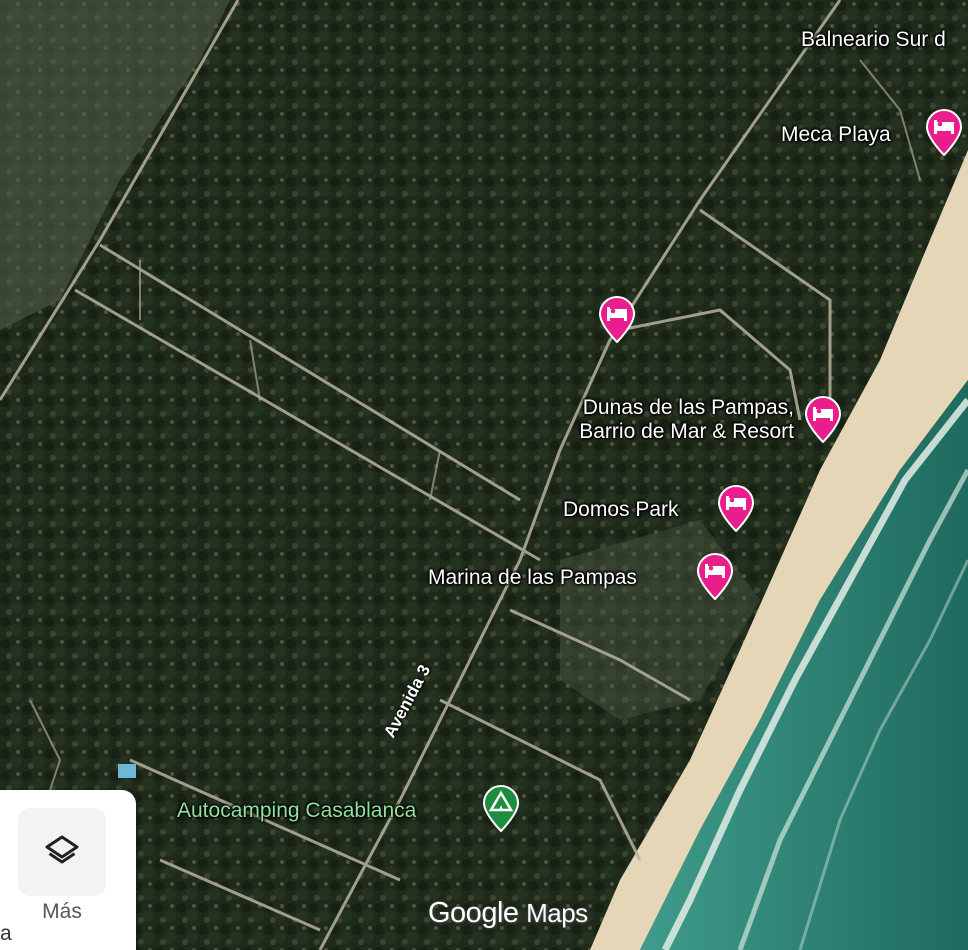 The image size is (968, 950). I want to click on camping-pin-icon, so click(501, 808).